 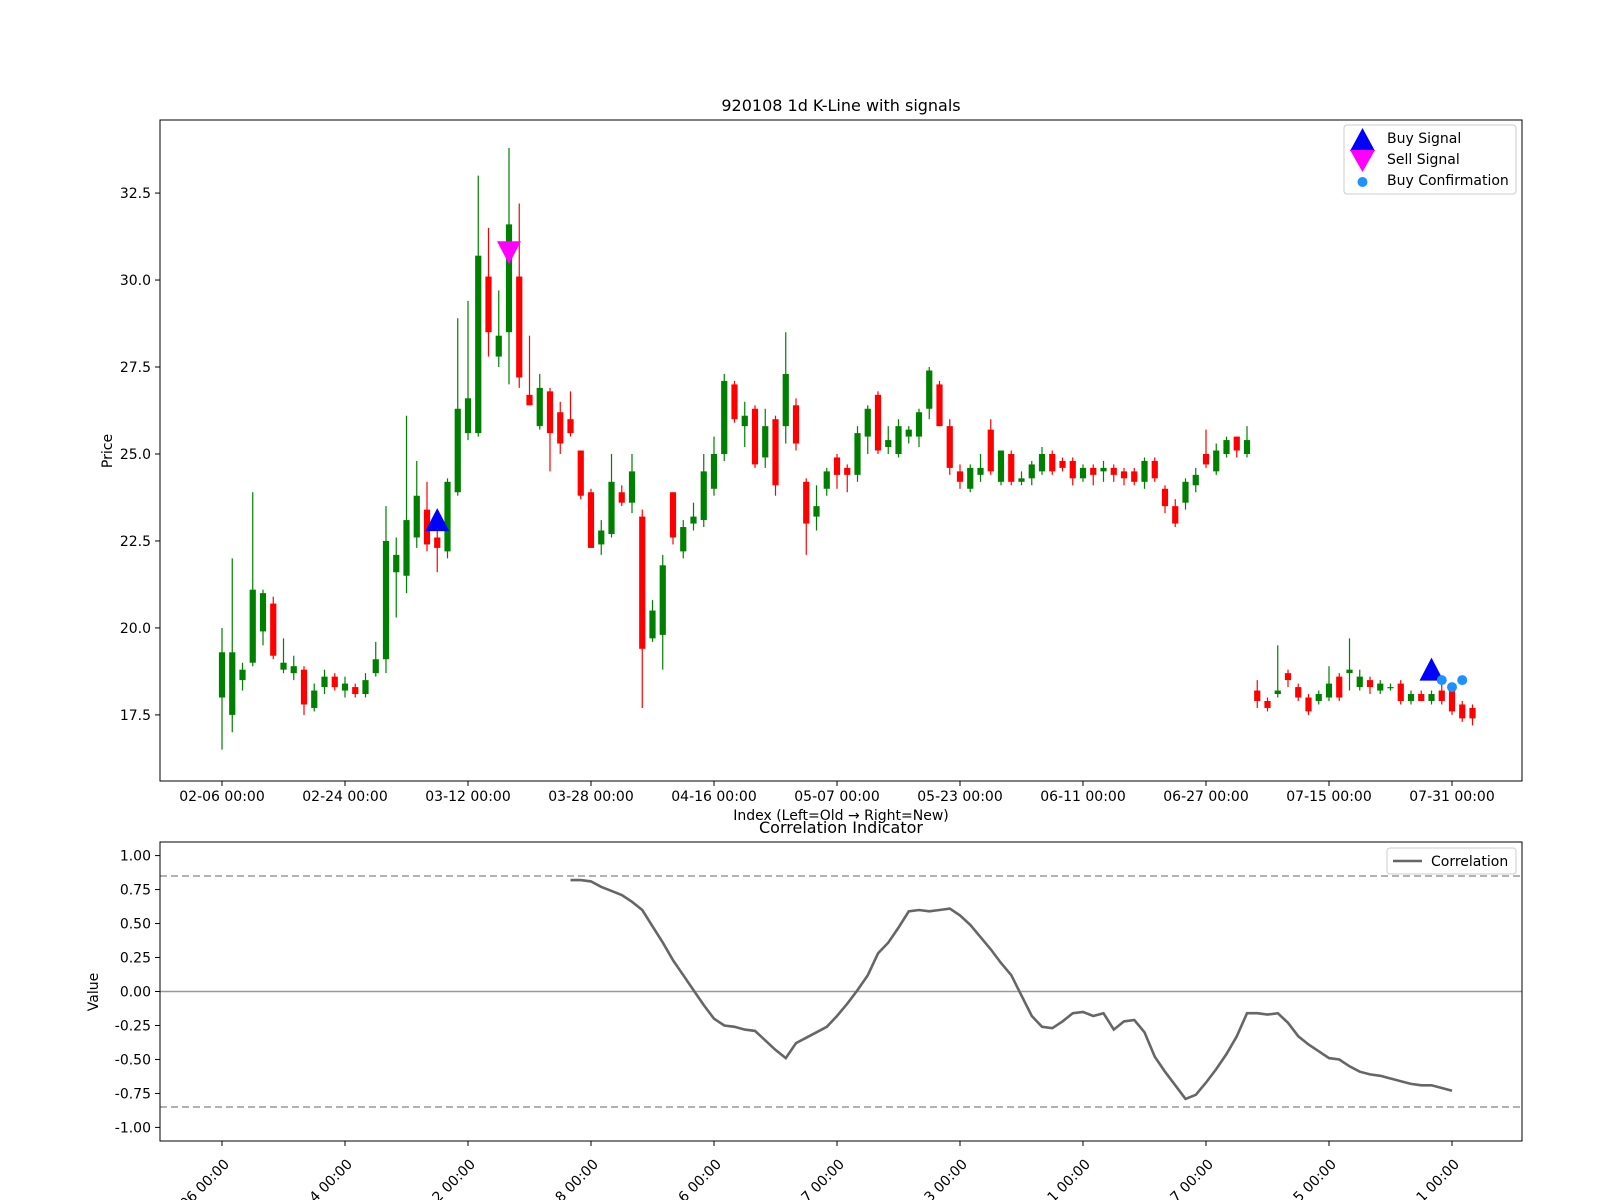 I want to click on kline-xtick-label: 02-06 00:00, so click(x=221, y=797).